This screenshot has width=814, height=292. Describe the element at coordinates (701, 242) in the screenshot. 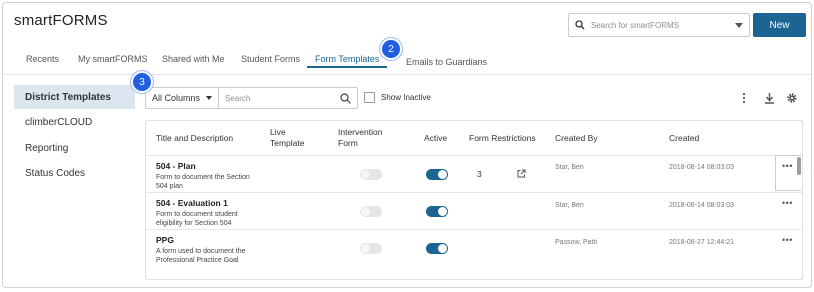

I see `row-created: 2018-08-27 12:44:21` at that location.